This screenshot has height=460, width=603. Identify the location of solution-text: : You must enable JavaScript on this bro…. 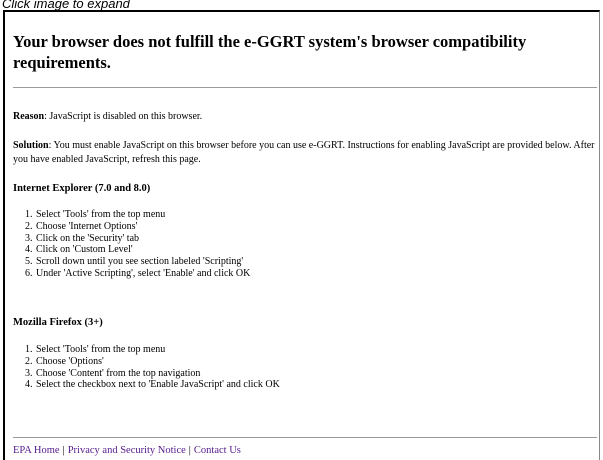
(304, 152).